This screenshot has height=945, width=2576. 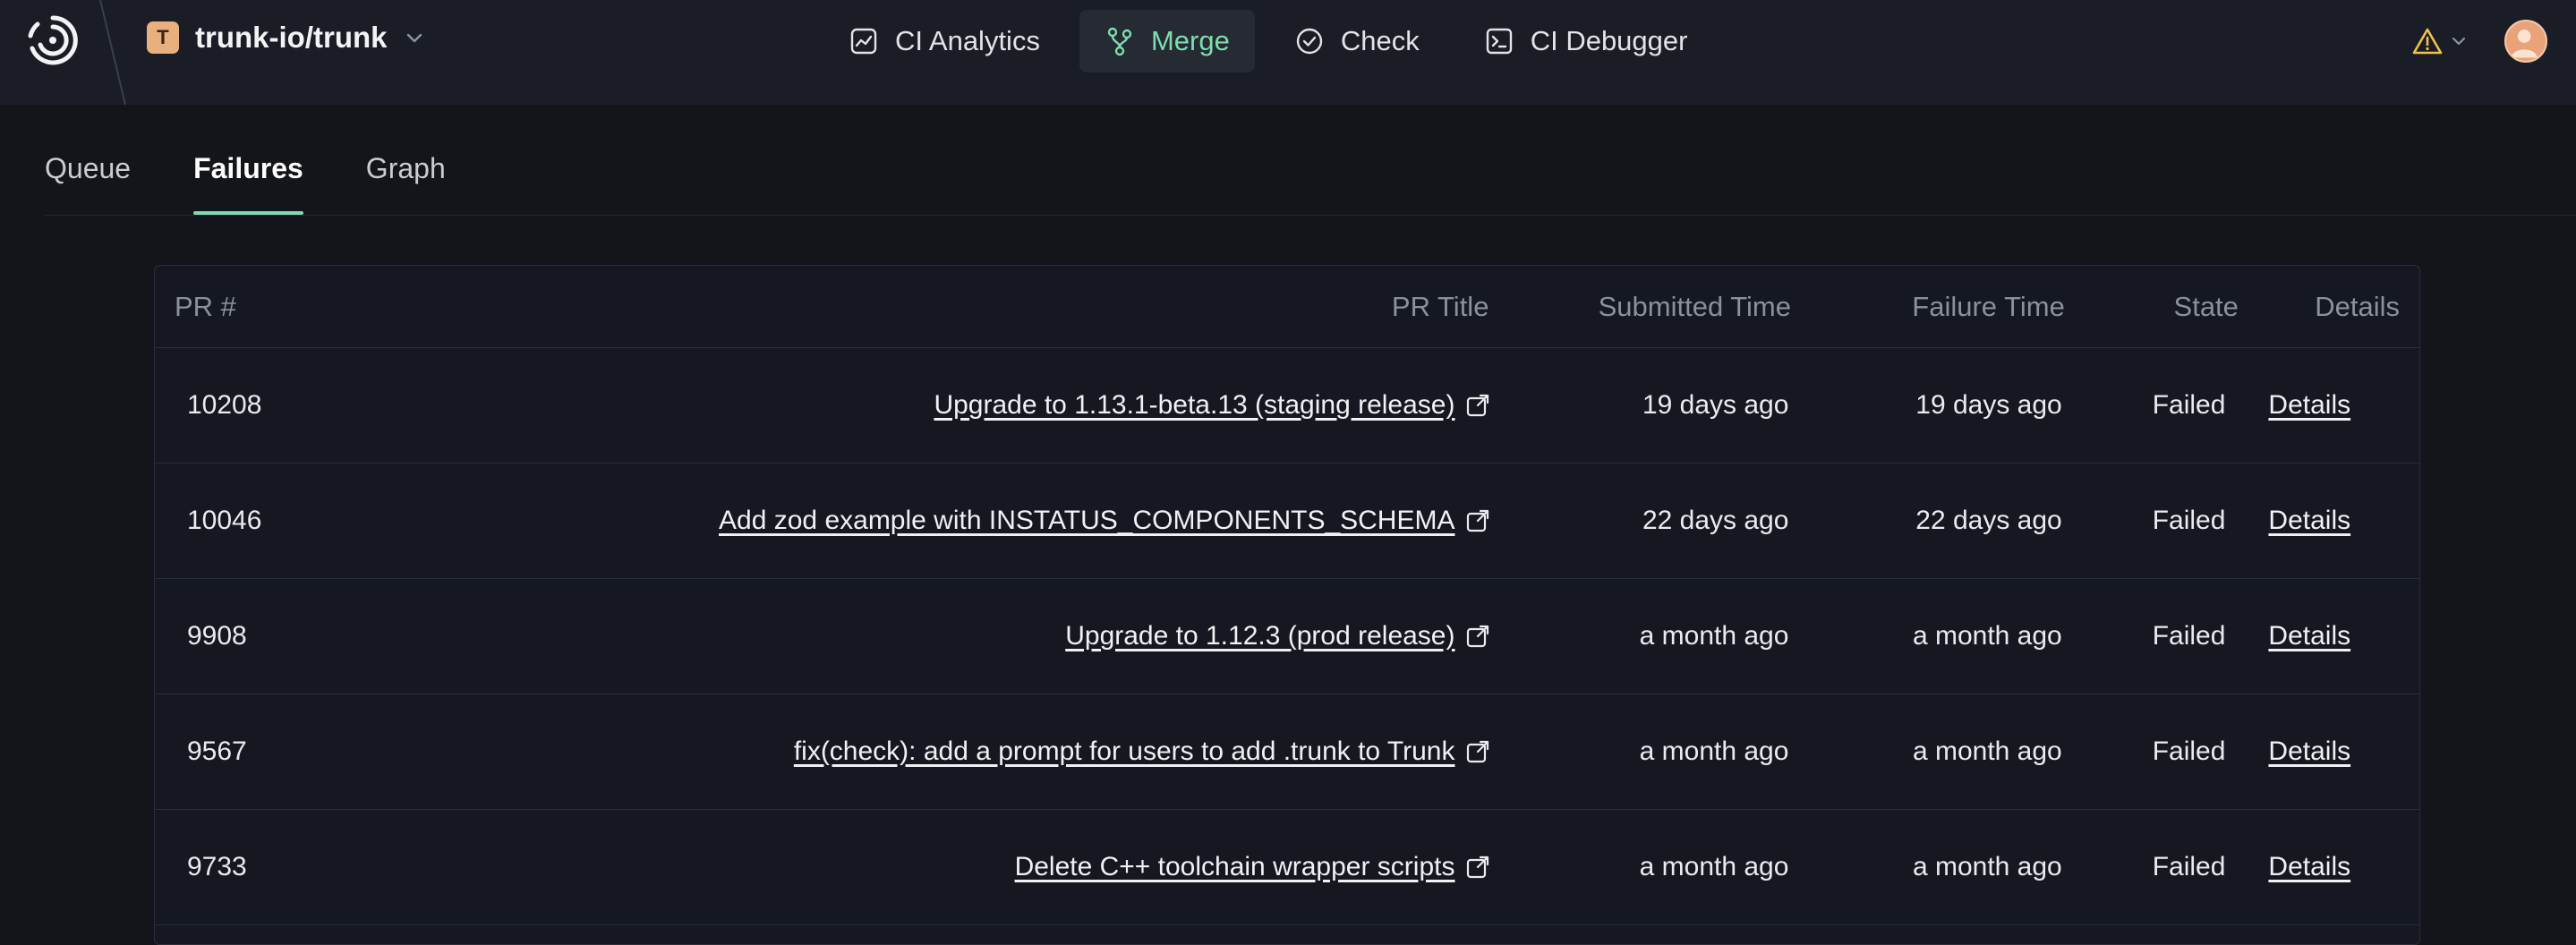 I want to click on user-icon, so click(x=2524, y=44).